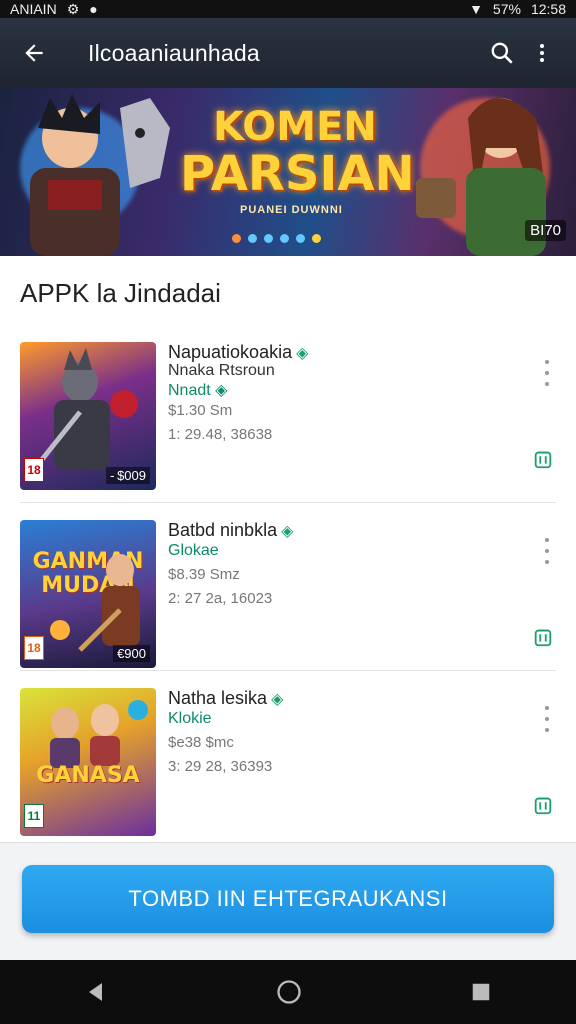 The height and width of the screenshot is (1024, 576). I want to click on app-category: Klokie, so click(190, 719).